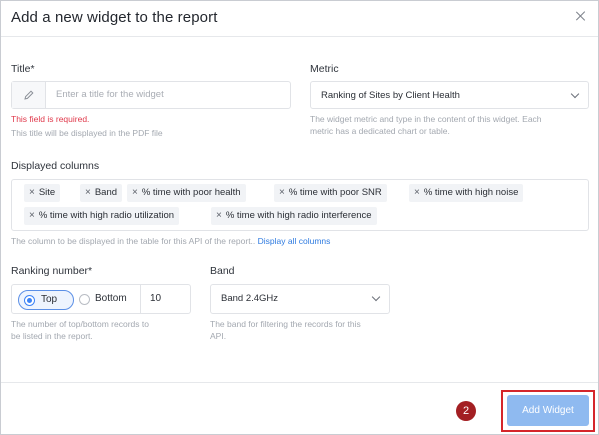 This screenshot has width=599, height=435. I want to click on step-badge: 2, so click(466, 411).